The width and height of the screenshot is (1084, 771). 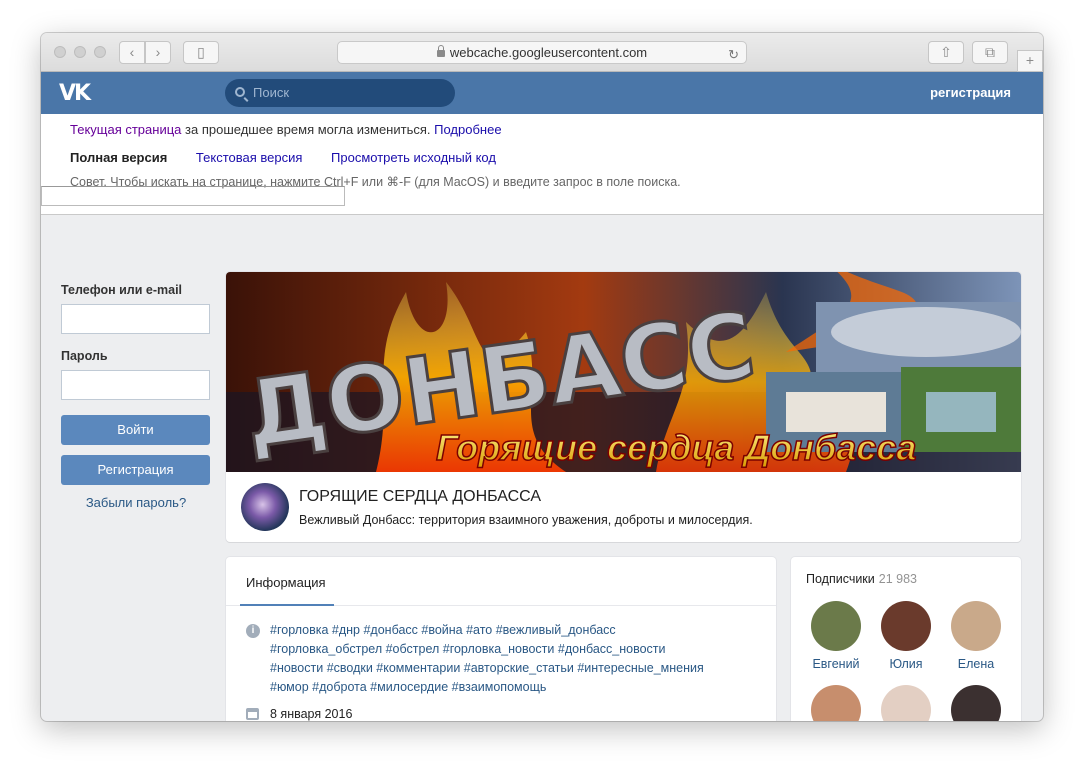 What do you see at coordinates (906, 664) in the screenshot?
I see `subscriber-name: Юлия` at bounding box center [906, 664].